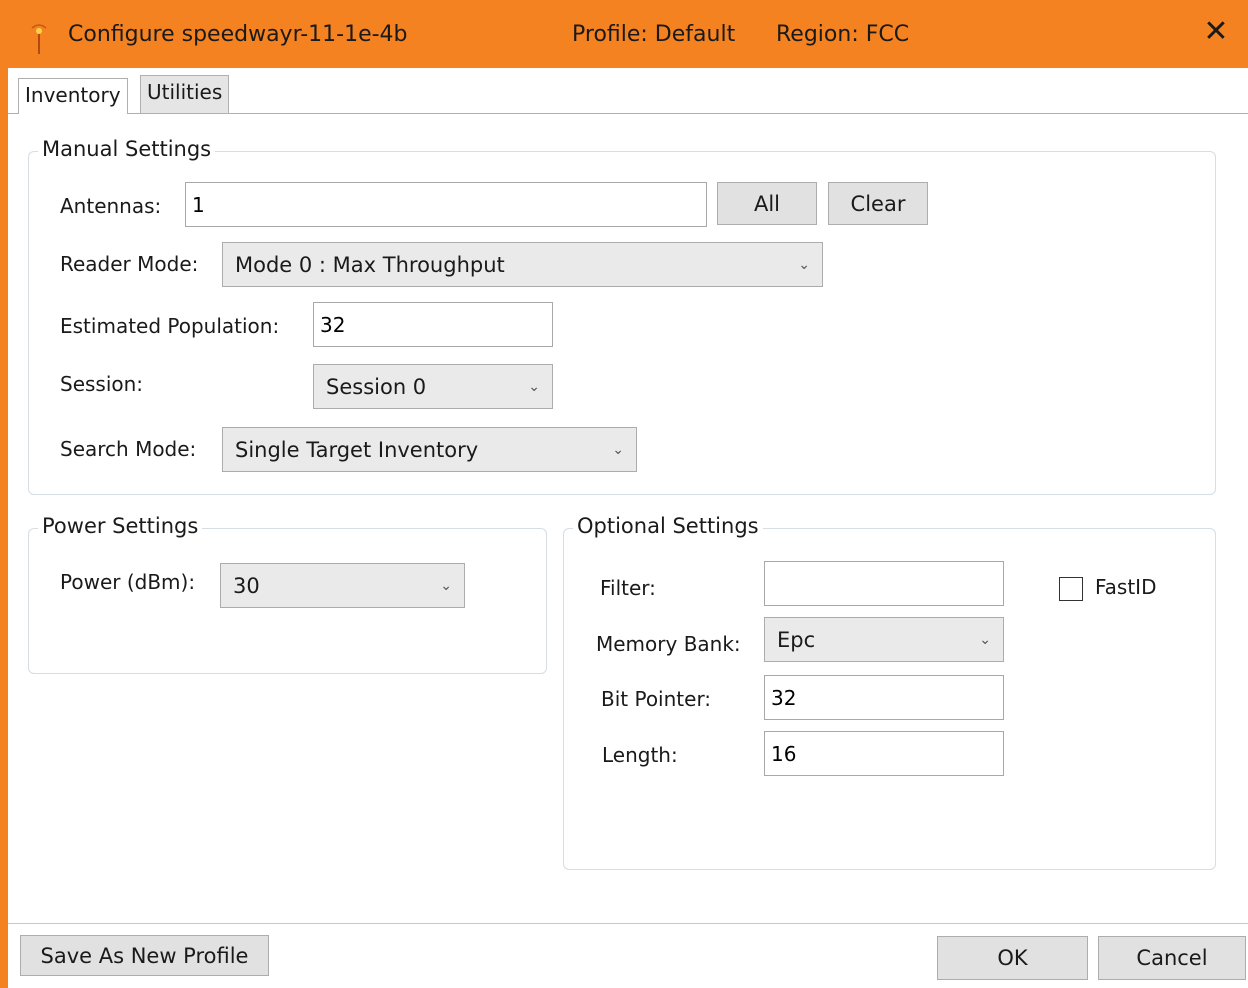  I want to click on length-input, so click(884, 753).